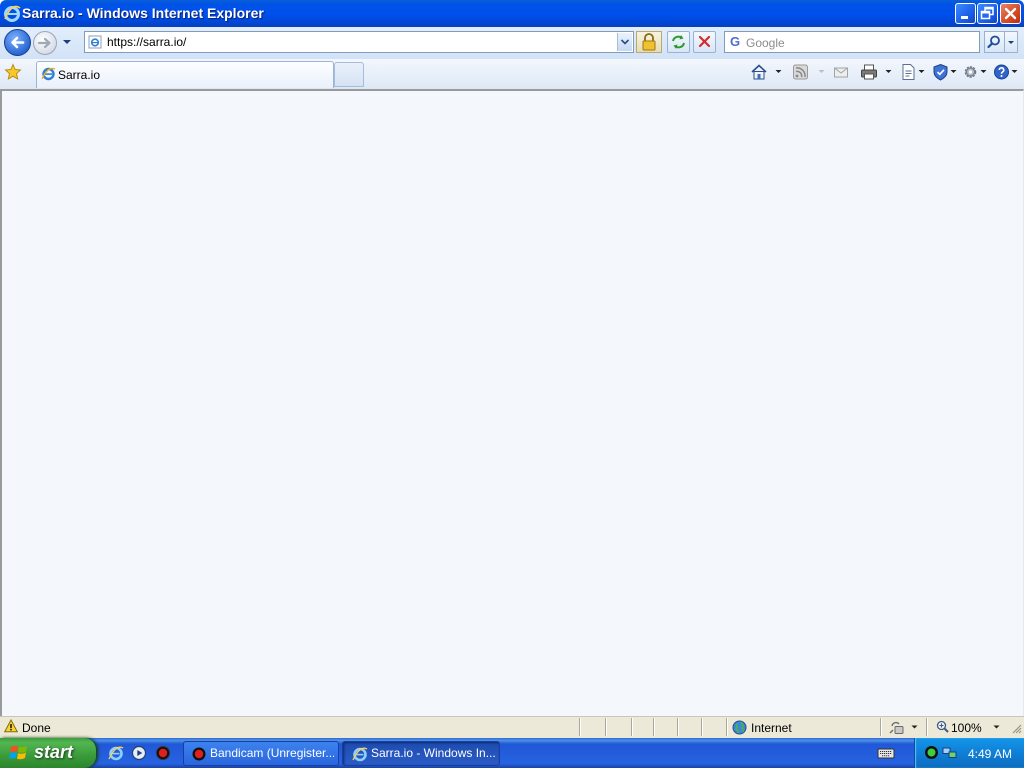  I want to click on new-tab-button, so click(349, 74).